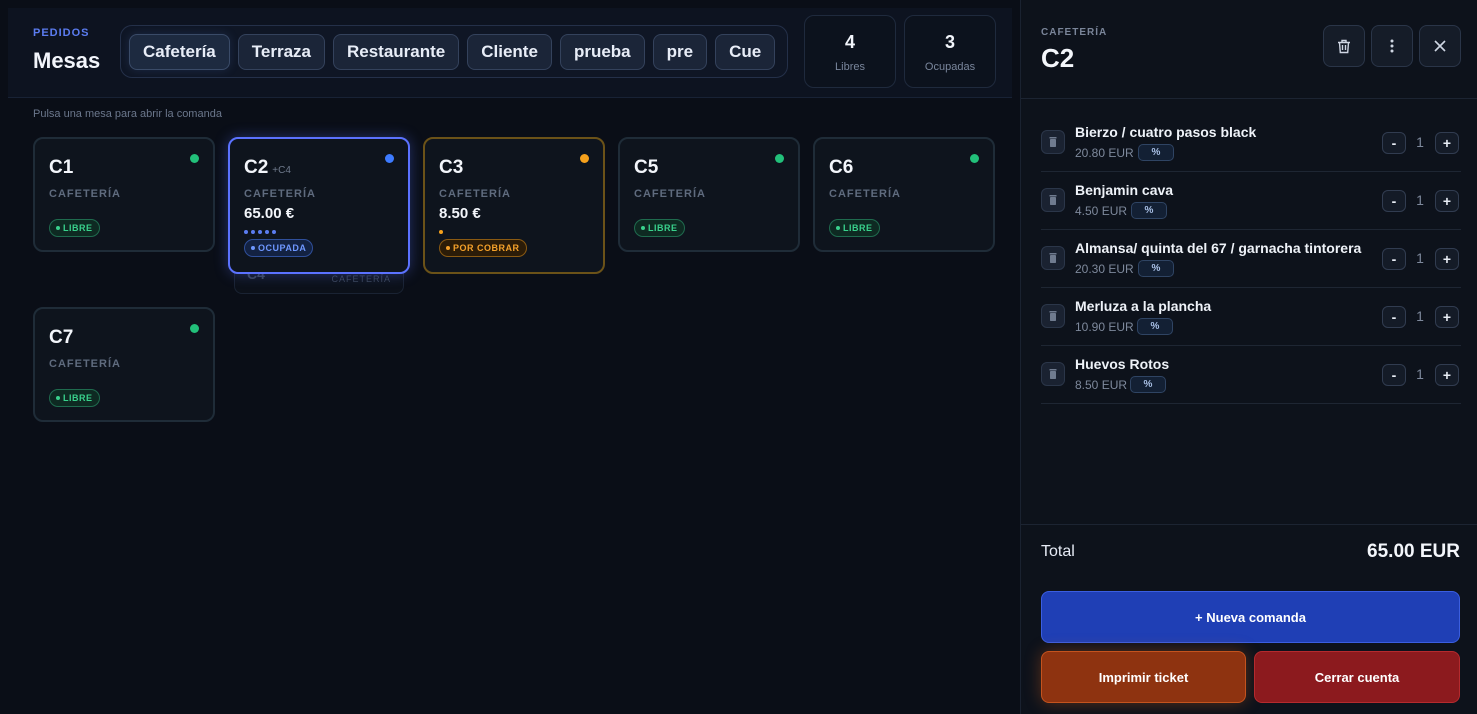 The image size is (1477, 714). What do you see at coordinates (1058, 58) in the screenshot?
I see `panel-title: C2` at bounding box center [1058, 58].